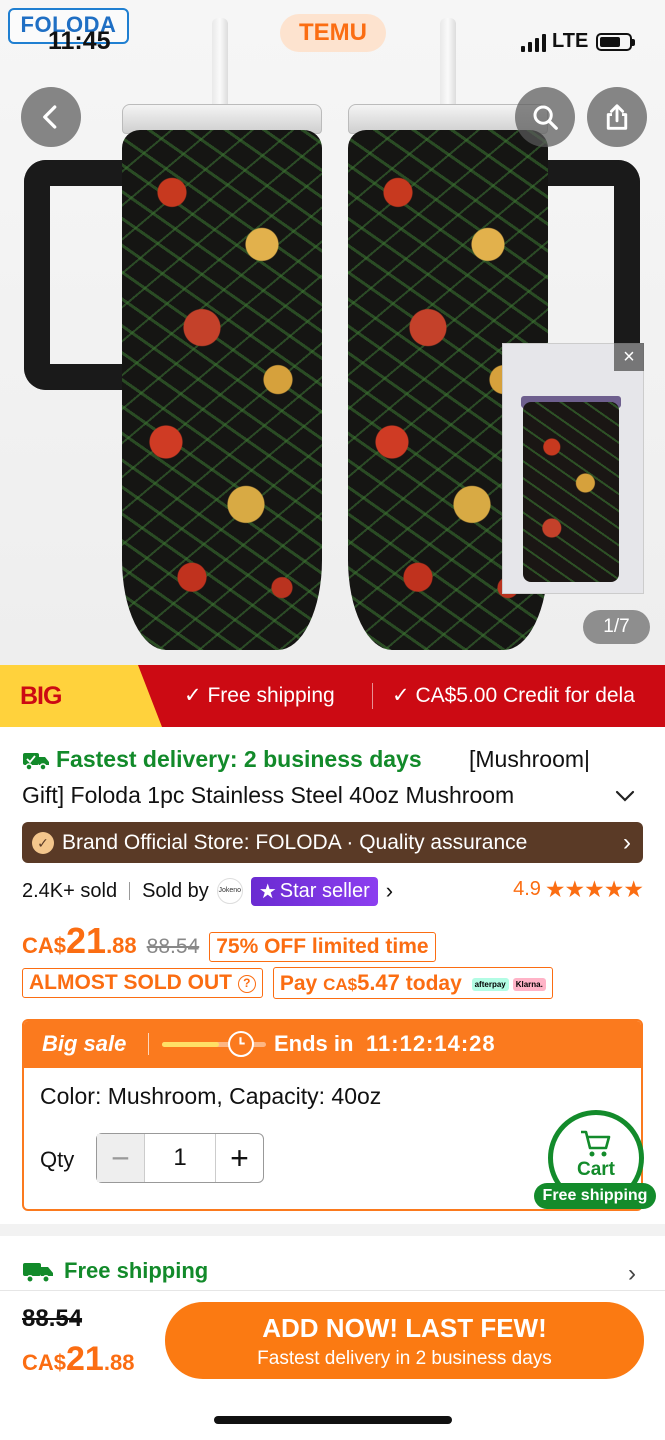  What do you see at coordinates (431, 1043) in the screenshot?
I see `countdown-timer: 11:12:14:28` at bounding box center [431, 1043].